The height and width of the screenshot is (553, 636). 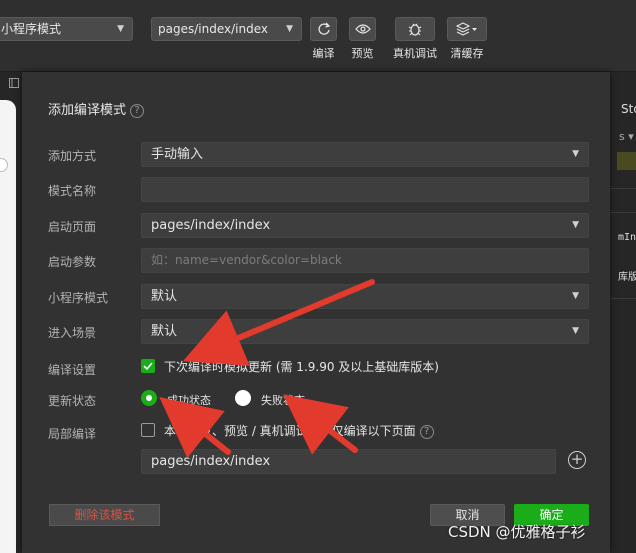 What do you see at coordinates (72, 370) in the screenshot?
I see `compile-settings-label: 编译设置` at bounding box center [72, 370].